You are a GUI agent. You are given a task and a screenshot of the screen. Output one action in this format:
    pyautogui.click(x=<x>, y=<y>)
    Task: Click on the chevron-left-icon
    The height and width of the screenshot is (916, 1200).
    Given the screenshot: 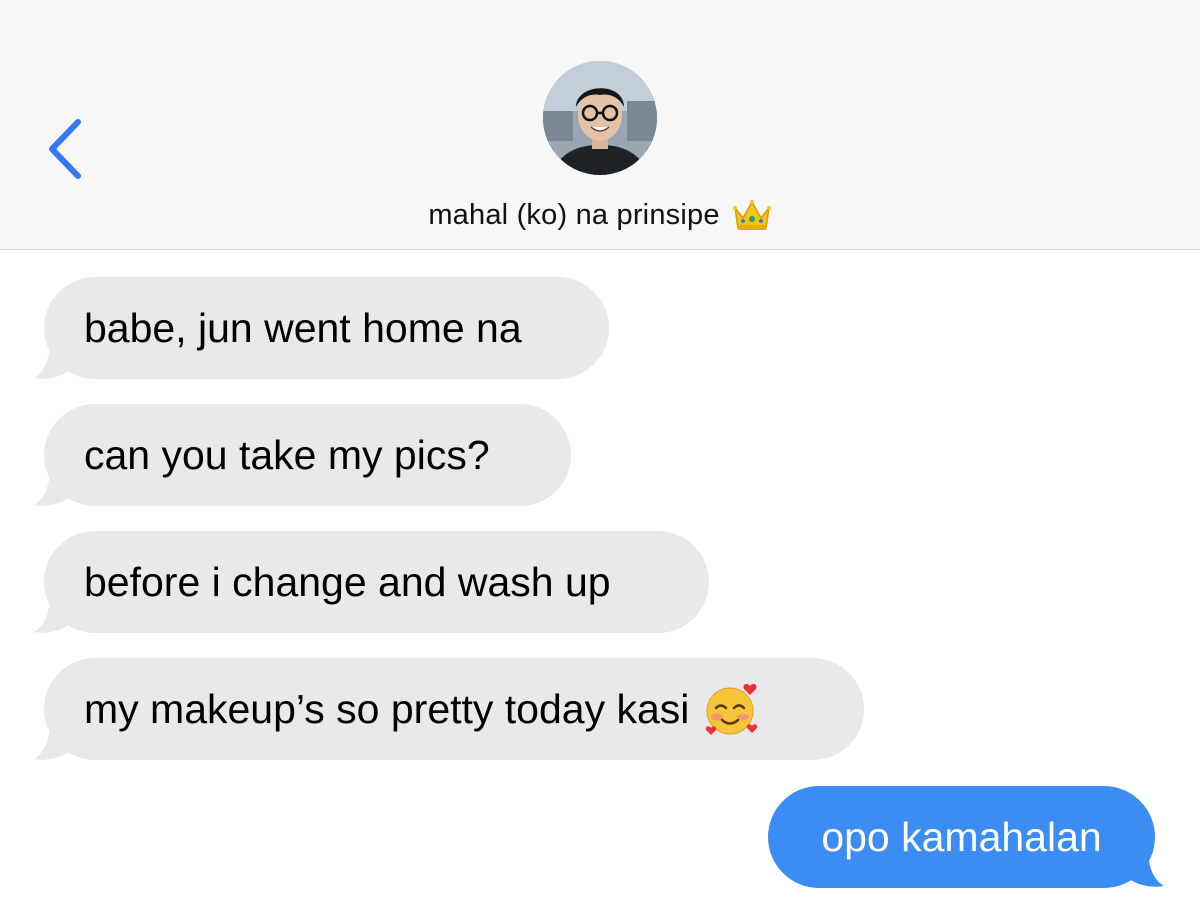 What is the action you would take?
    pyautogui.click(x=65, y=149)
    